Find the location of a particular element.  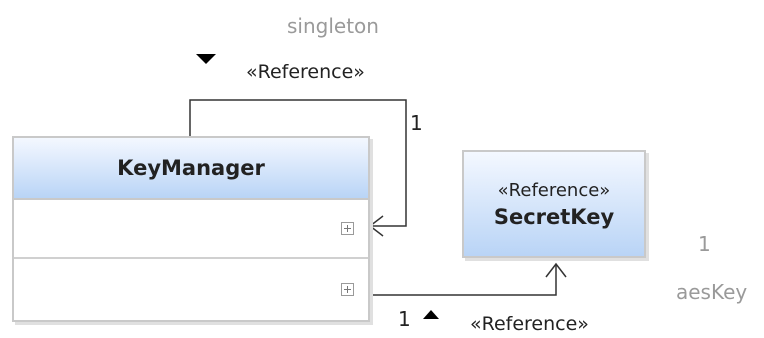

singleton-role-label: singleton is located at coordinates (333, 26).